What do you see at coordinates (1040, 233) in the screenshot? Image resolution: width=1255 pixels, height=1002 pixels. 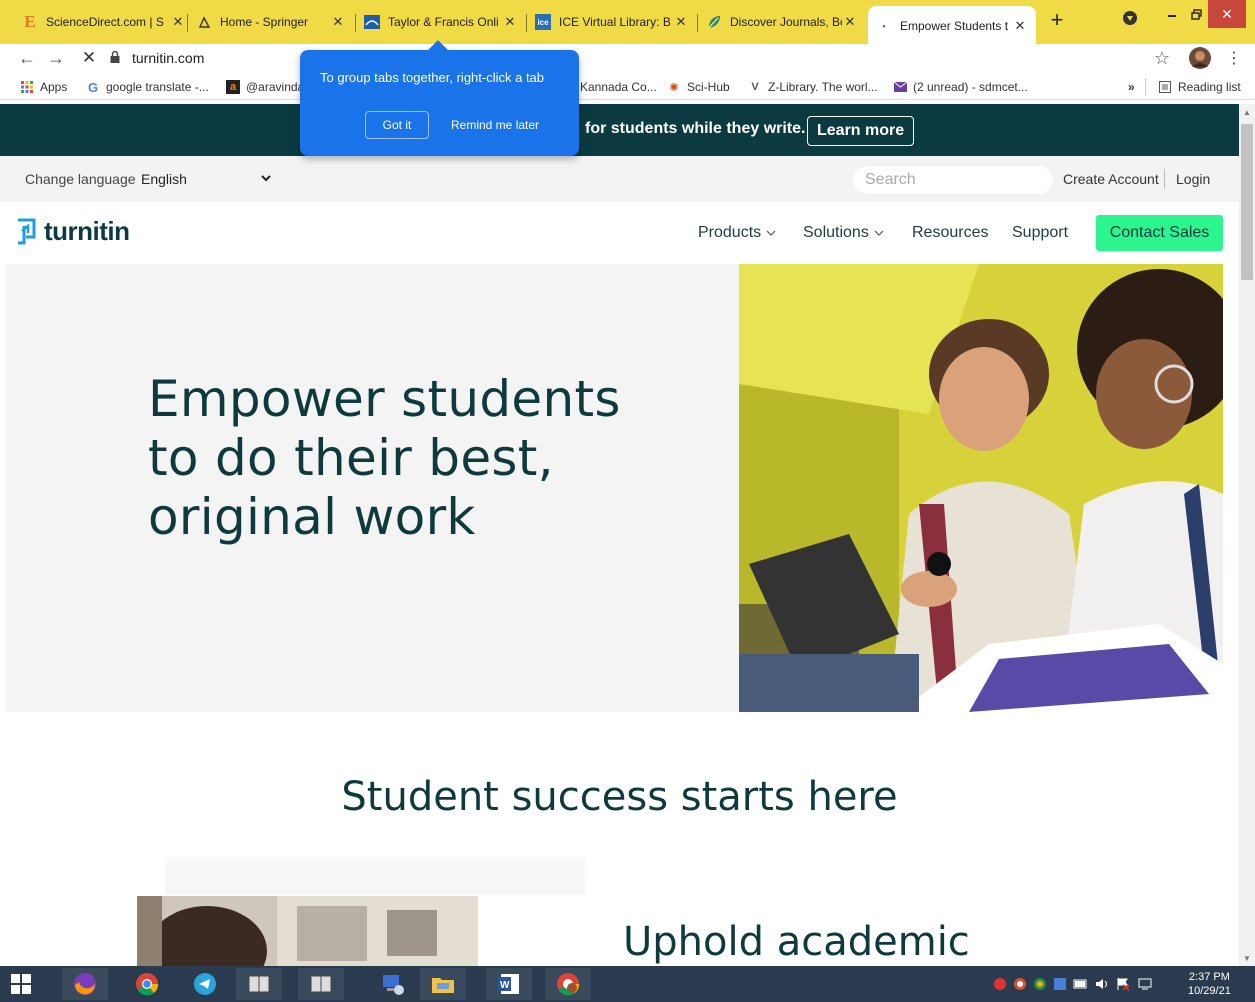 I see `nav-support: Support` at bounding box center [1040, 233].